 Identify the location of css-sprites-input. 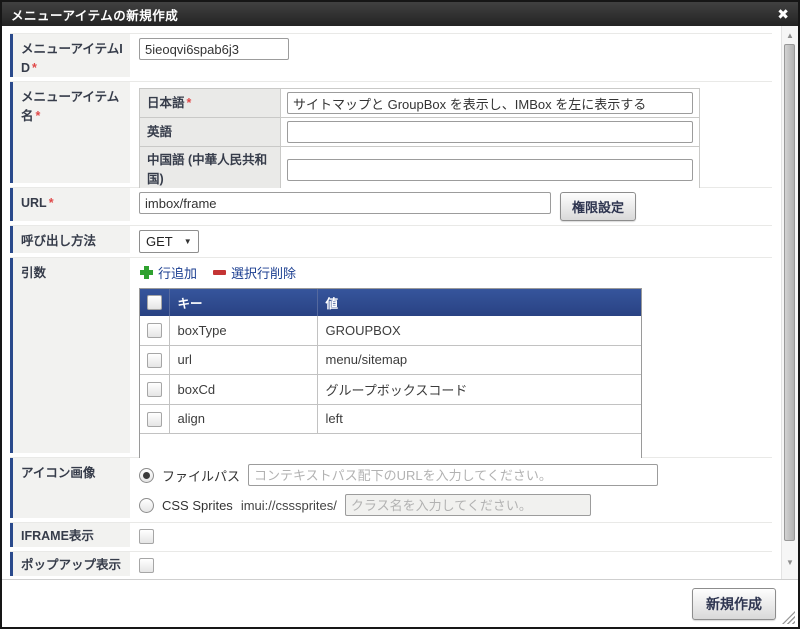
(467, 505).